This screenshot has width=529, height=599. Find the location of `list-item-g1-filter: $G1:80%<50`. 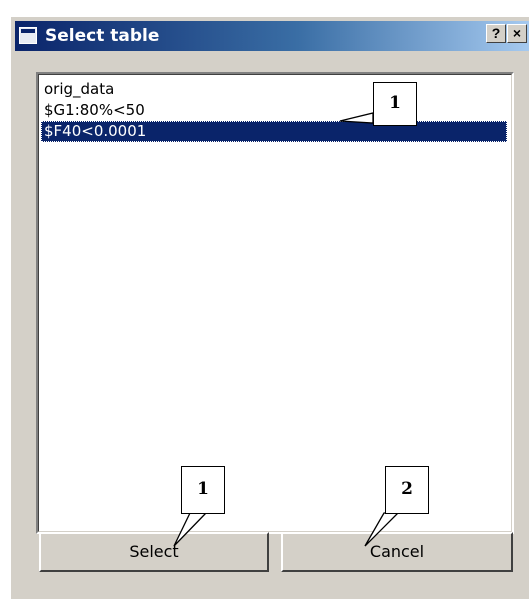

list-item-g1-filter: $G1:80%<50 is located at coordinates (274, 110).